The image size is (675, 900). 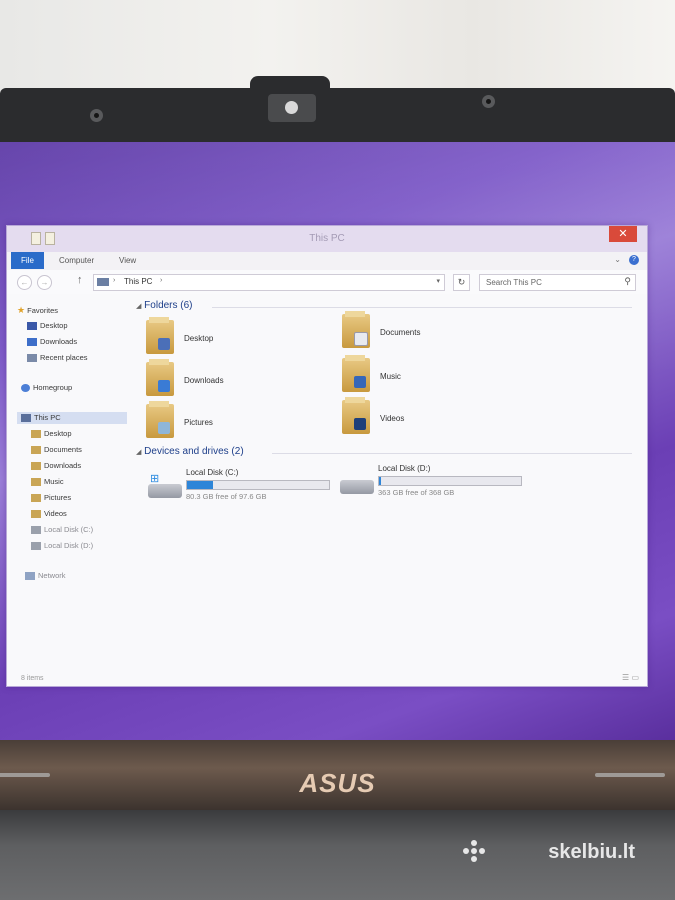 I want to click on navigation-bar: ← → ↑ › This PC › ▾ ↻ Search This PC ⚲, so click(x=327, y=282).